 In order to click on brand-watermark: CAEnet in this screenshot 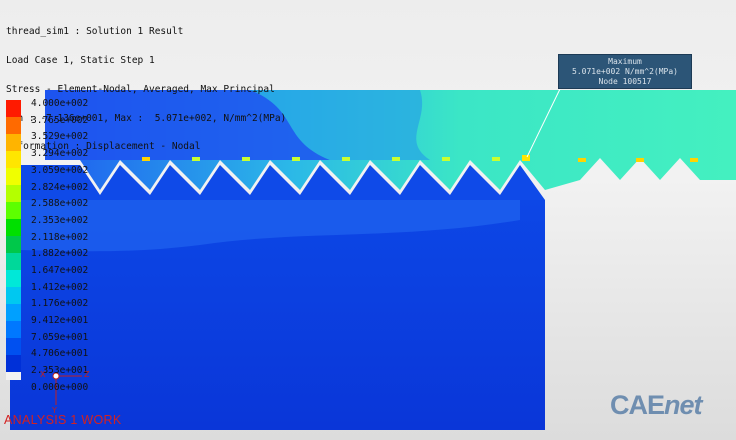, I will do `click(656, 405)`.